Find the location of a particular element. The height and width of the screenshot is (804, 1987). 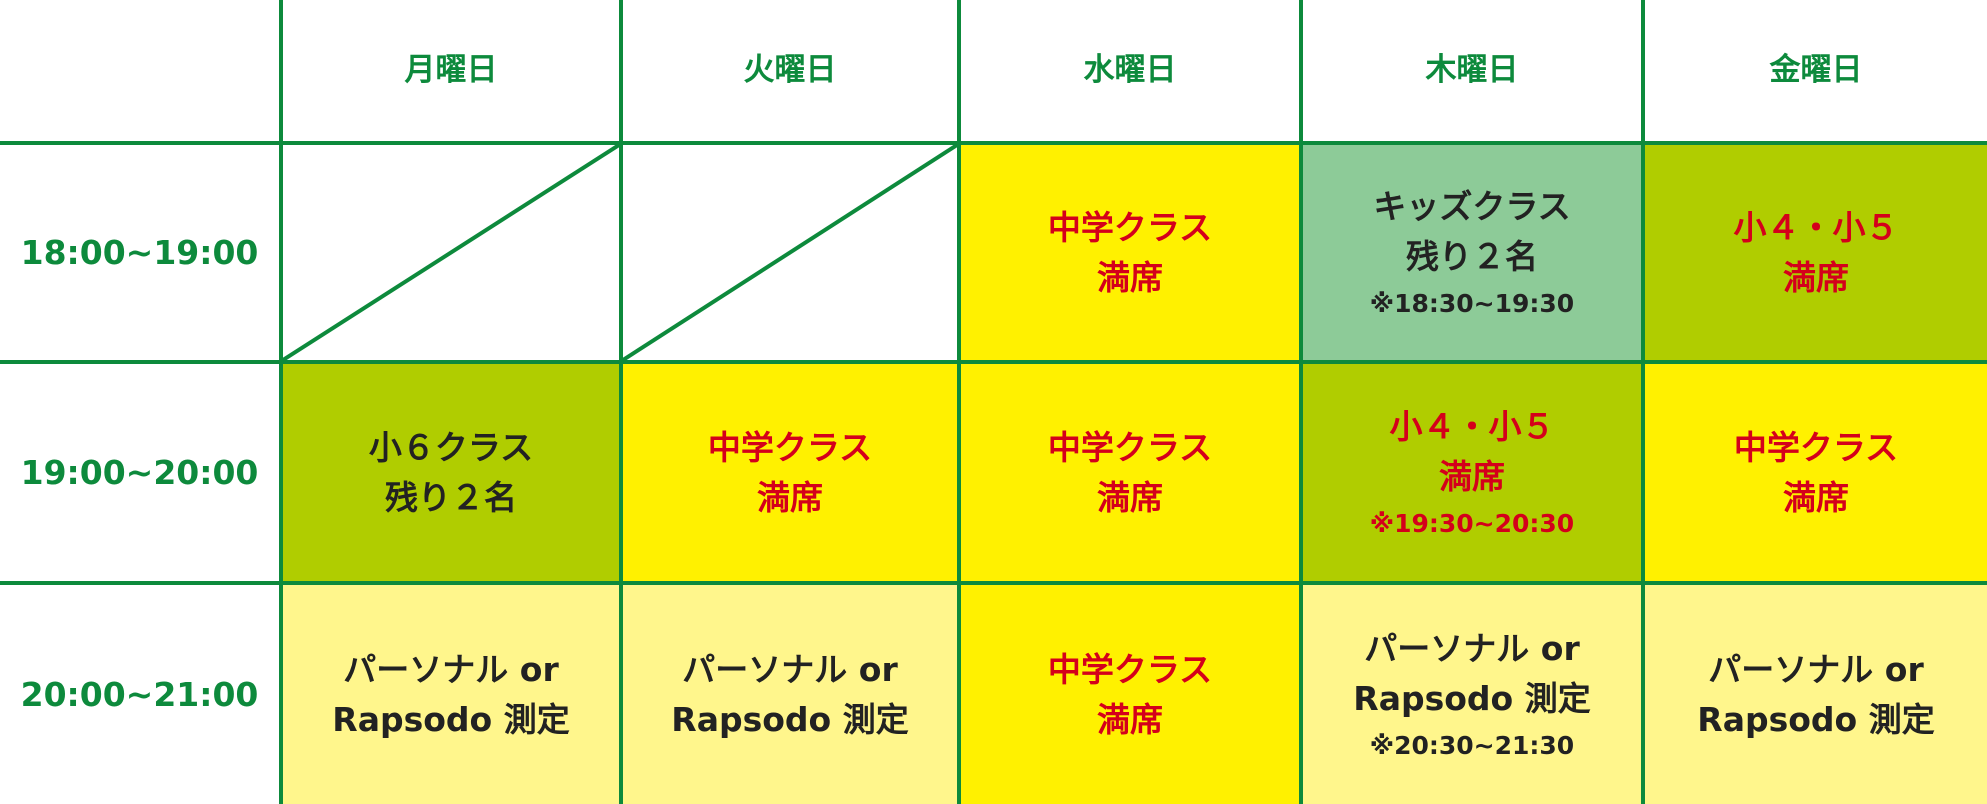

day-label: 木曜日 is located at coordinates (1472, 70).